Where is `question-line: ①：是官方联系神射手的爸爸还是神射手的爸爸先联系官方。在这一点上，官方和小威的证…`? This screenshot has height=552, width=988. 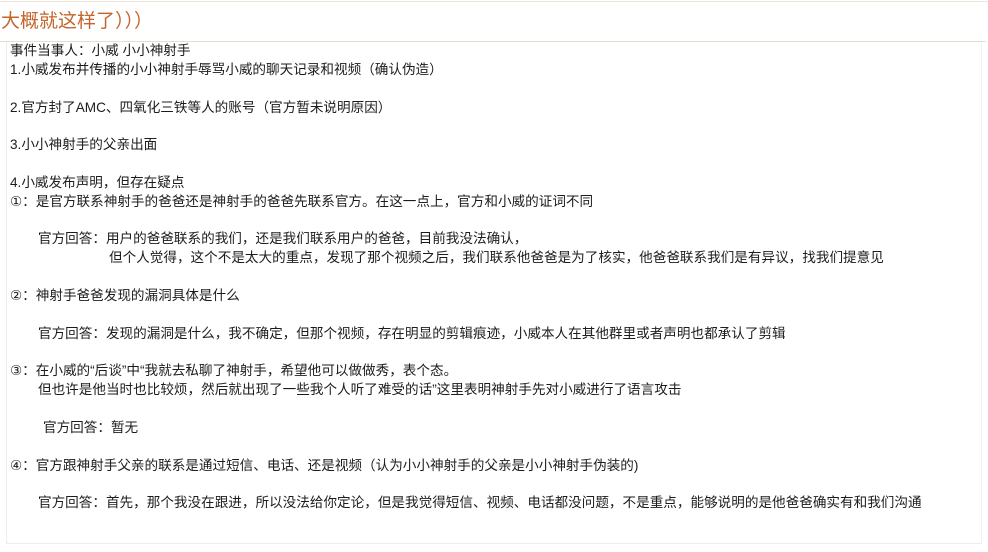
question-line: ①：是官方联系神射手的爸爸还是神射手的爸爸先联系官方。在这一点上，官方和小威的证… is located at coordinates (302, 201).